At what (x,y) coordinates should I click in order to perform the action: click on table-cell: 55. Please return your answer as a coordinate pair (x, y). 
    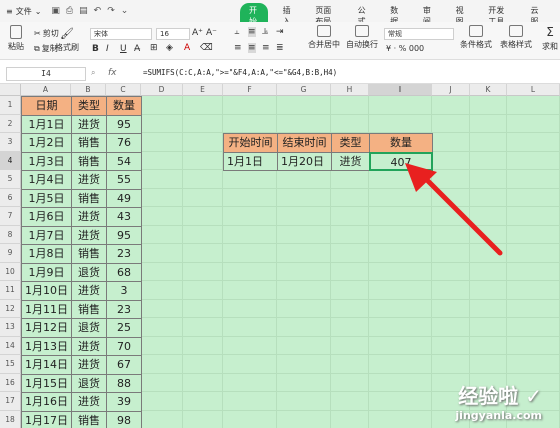
    Looking at the image, I should click on (124, 180).